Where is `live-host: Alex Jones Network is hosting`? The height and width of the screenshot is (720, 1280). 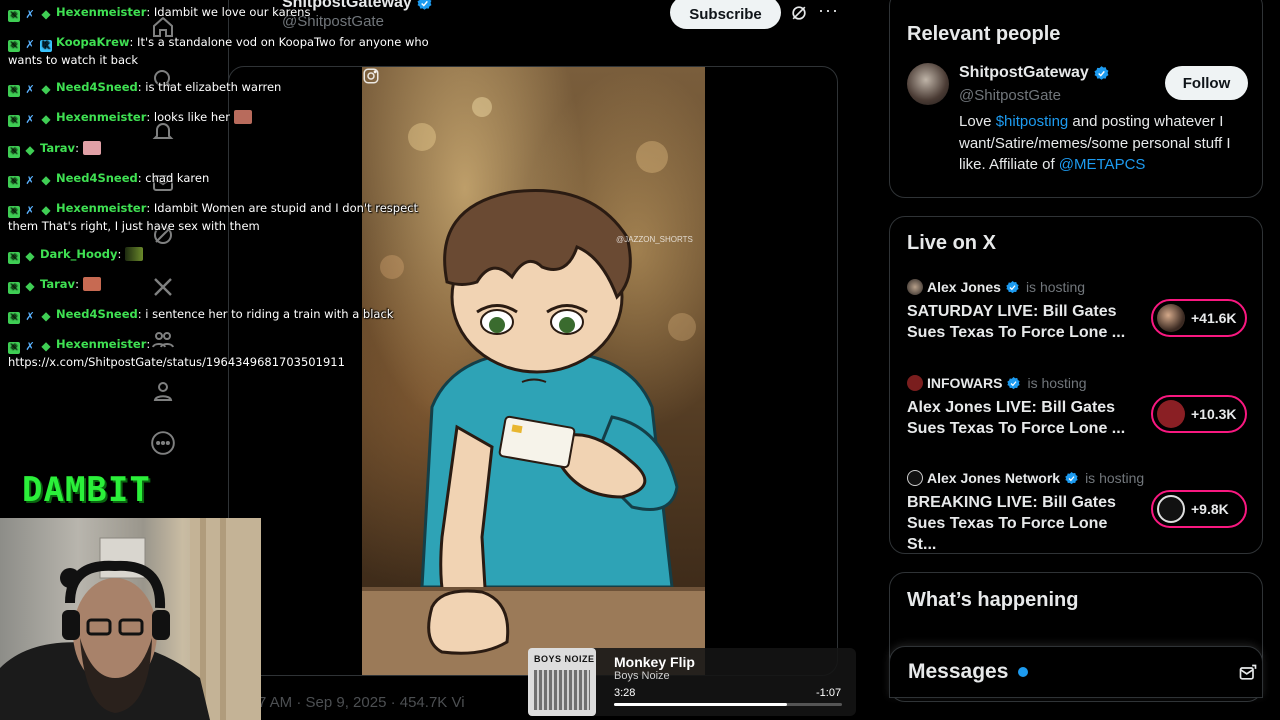
live-host: Alex Jones Network is hosting is located at coordinates (1025, 478).